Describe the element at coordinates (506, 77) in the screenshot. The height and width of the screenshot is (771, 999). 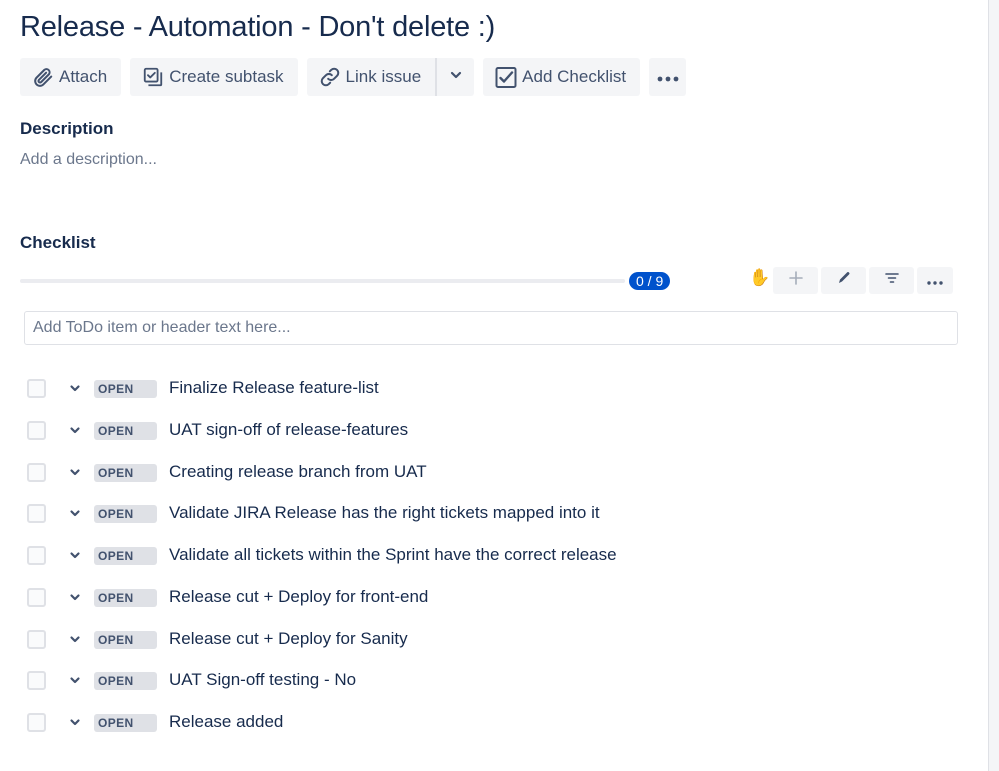
I see `checklist-icon` at that location.